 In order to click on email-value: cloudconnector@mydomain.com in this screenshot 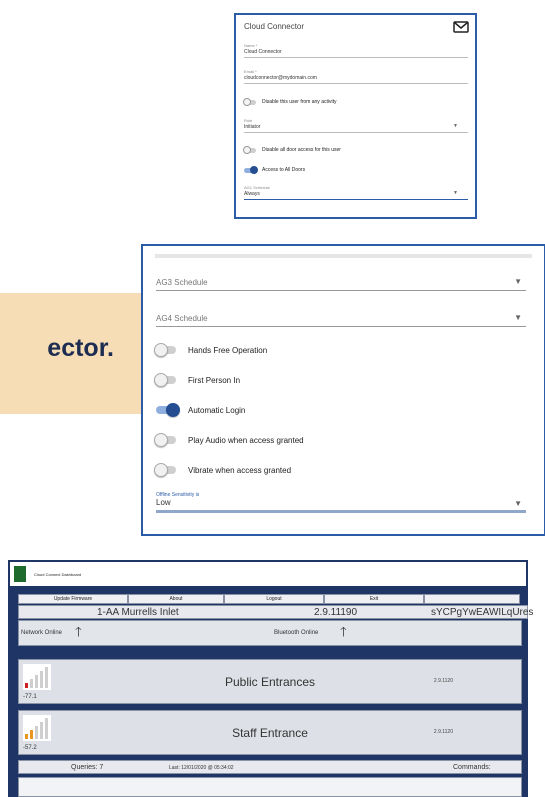, I will do `click(356, 79)`.